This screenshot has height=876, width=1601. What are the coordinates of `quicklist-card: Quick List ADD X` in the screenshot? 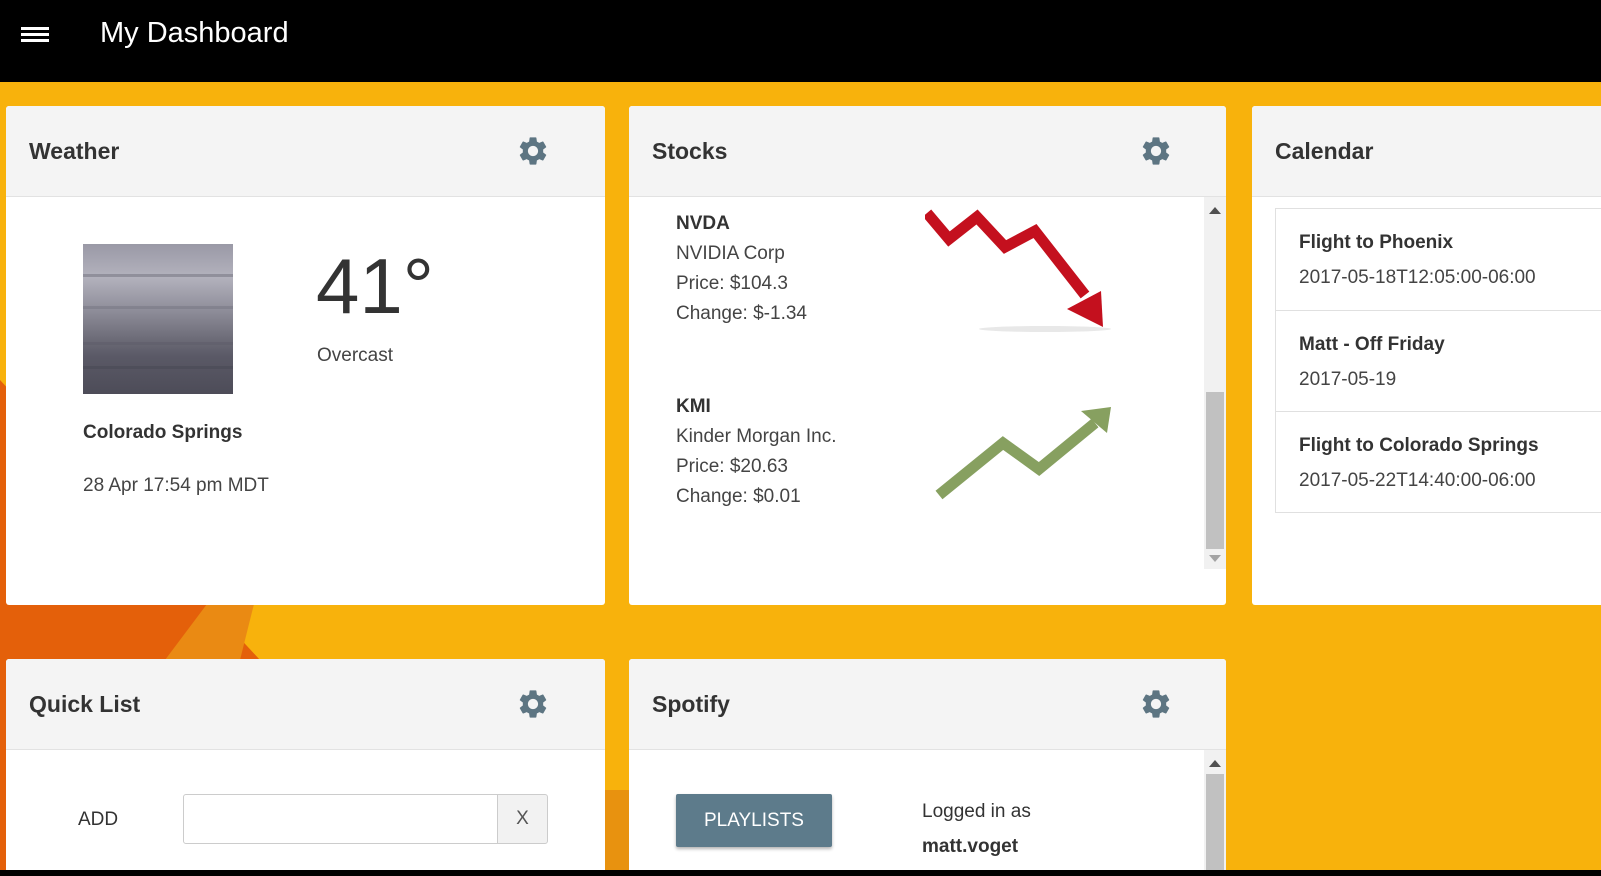 It's located at (305, 767).